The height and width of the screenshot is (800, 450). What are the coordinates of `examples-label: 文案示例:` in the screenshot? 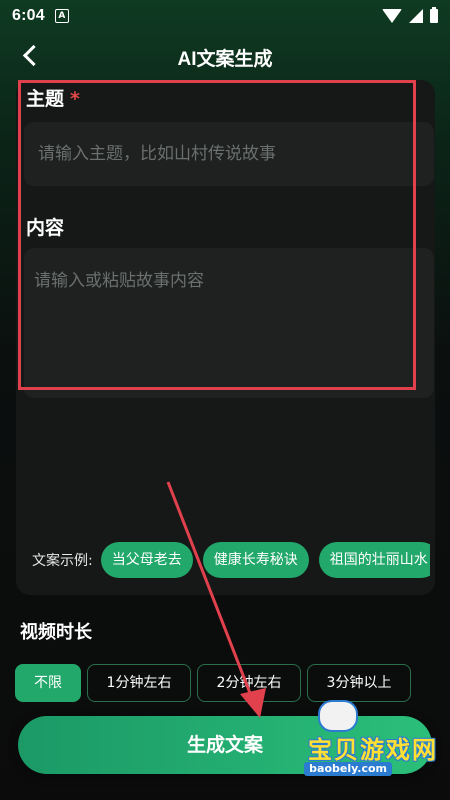 It's located at (62, 561).